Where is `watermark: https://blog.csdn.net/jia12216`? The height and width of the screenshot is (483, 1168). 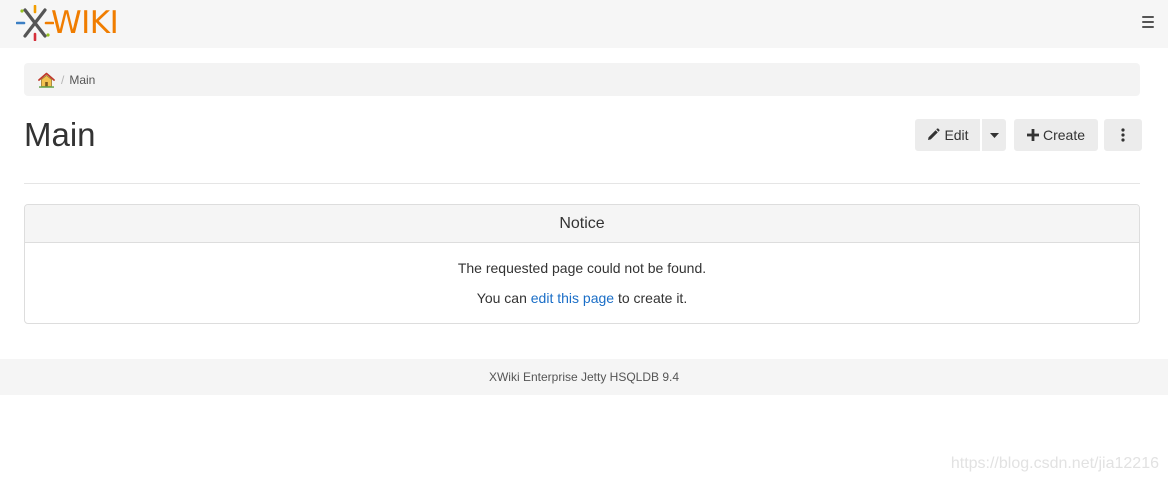 watermark: https://blog.csdn.net/jia12216 is located at coordinates (1054, 463).